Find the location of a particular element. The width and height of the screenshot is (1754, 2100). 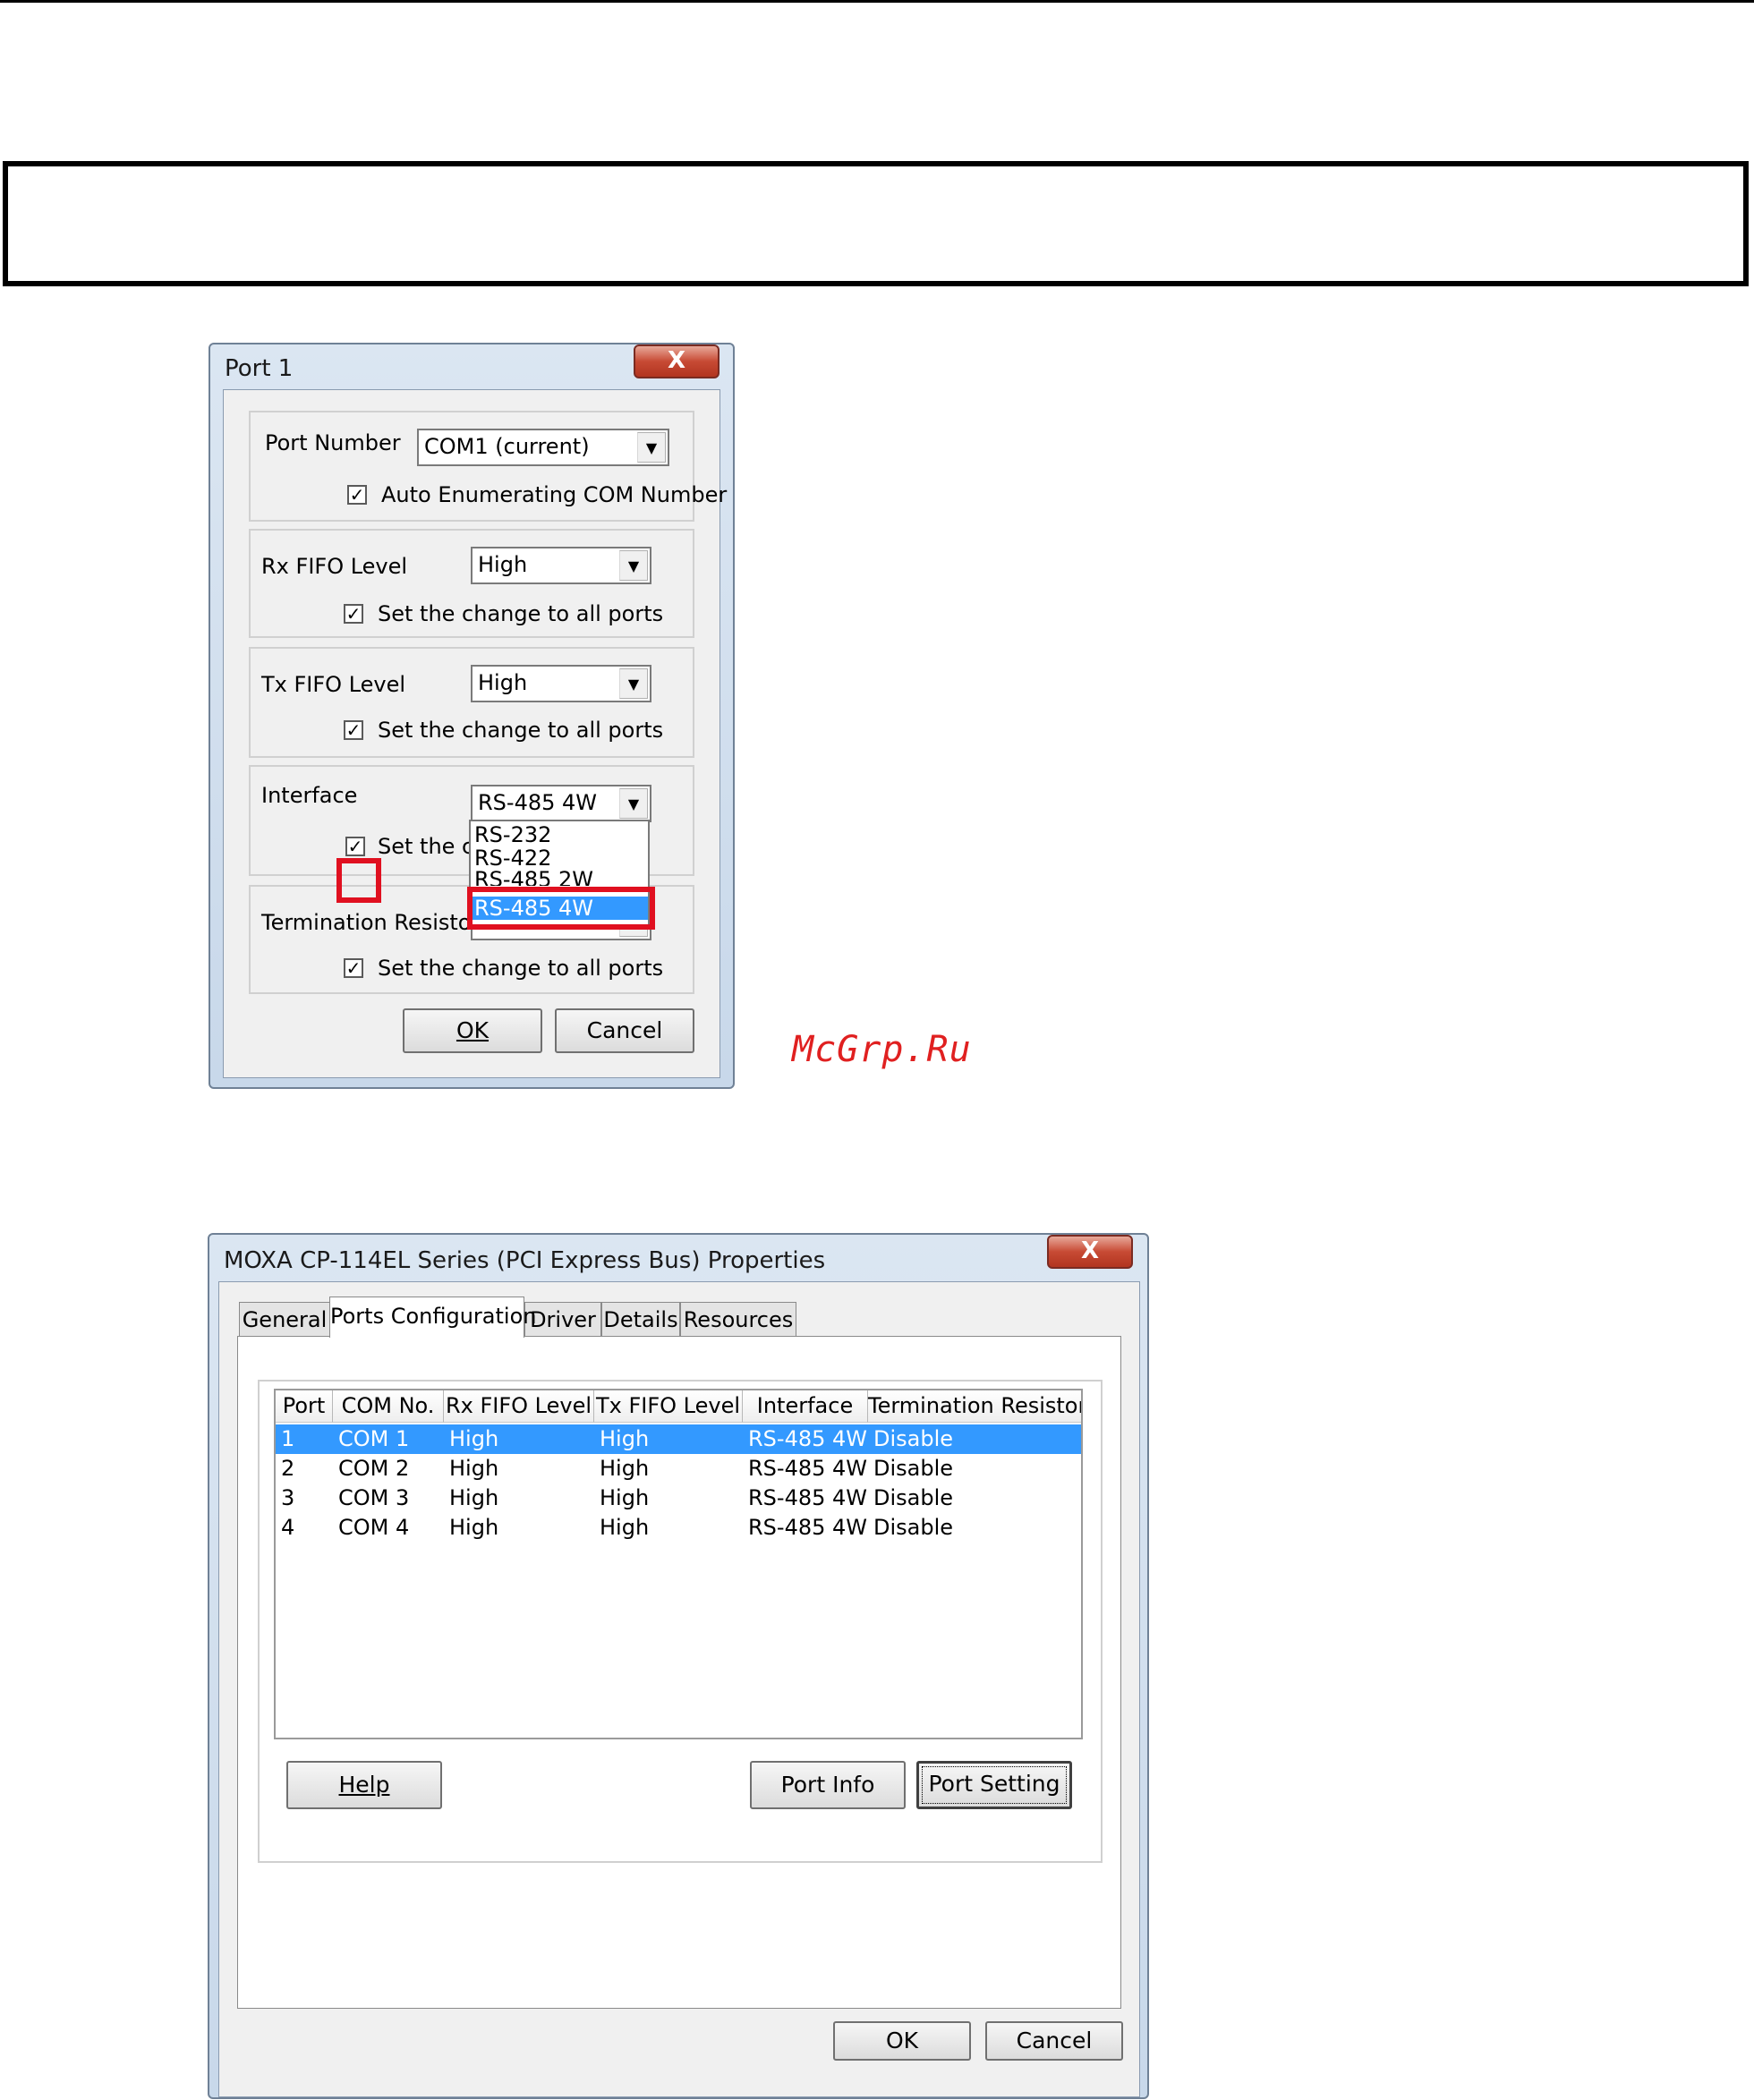

port-cell: 3 is located at coordinates (288, 1497).